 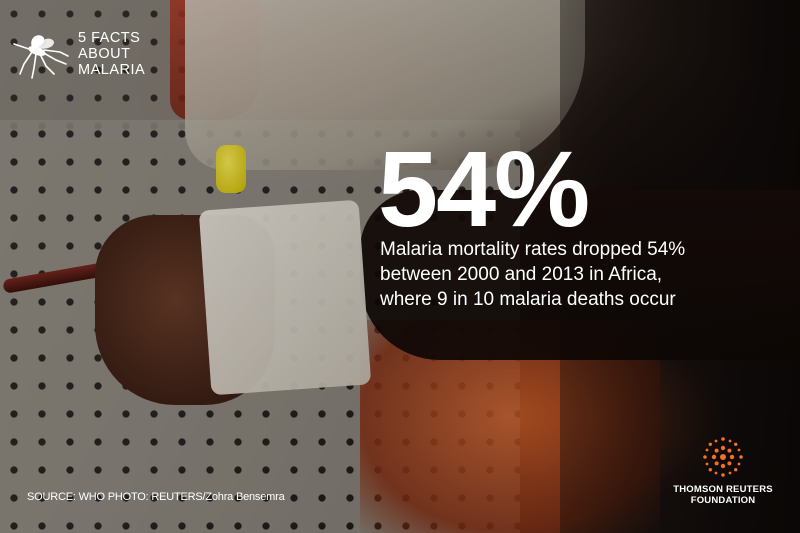 I want to click on mosquito-icon, so click(x=41, y=57).